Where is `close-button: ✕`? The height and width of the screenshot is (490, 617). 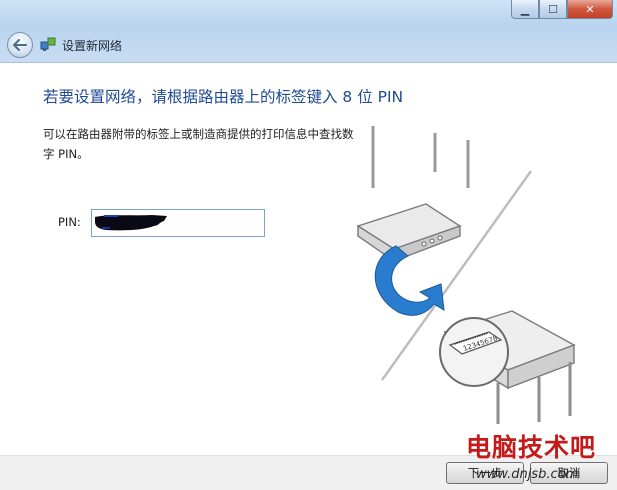 close-button: ✕ is located at coordinates (590, 9).